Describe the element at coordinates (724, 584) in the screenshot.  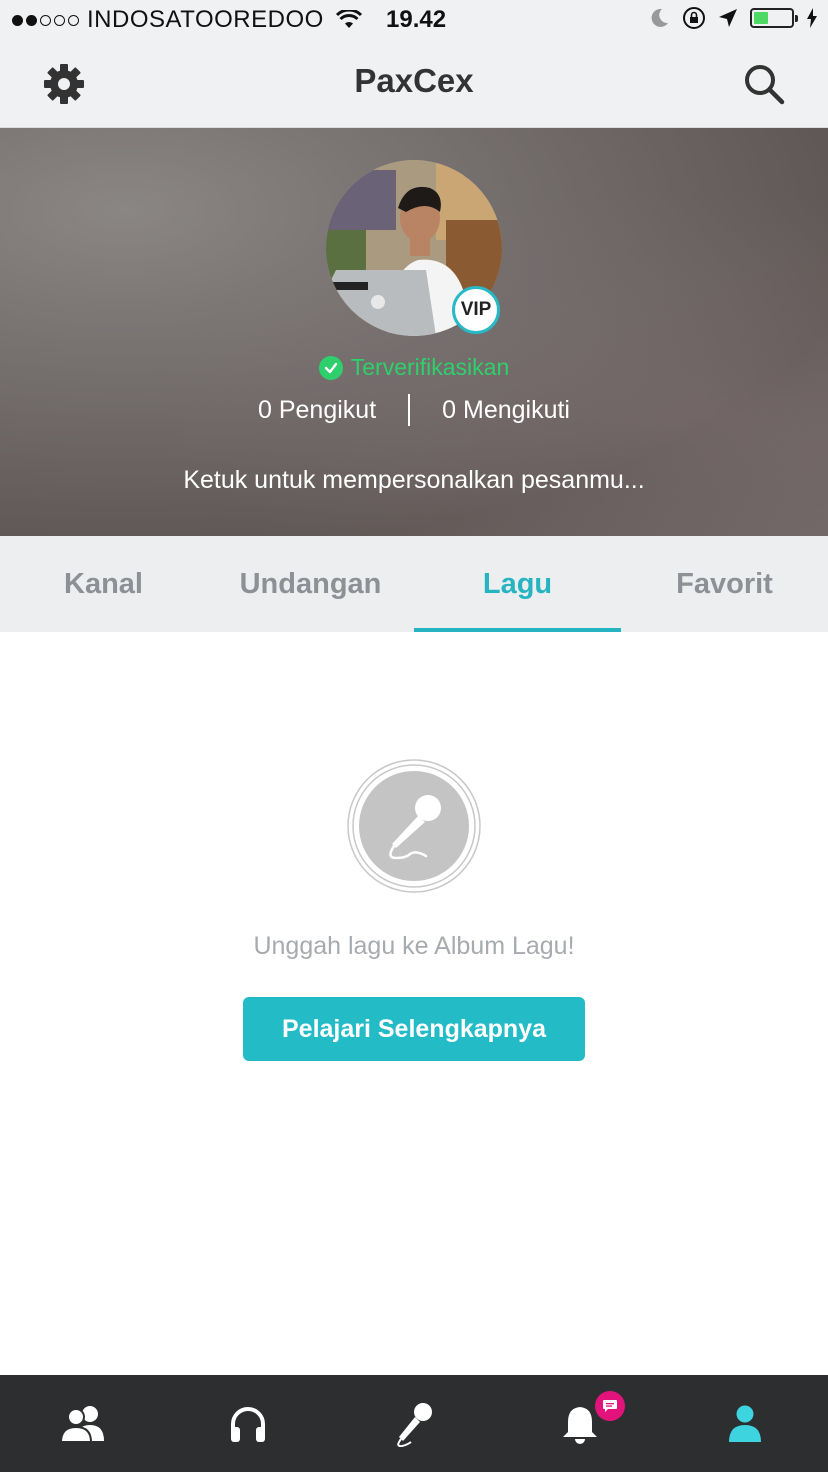
I see `tab-favorit: Favorit` at that location.